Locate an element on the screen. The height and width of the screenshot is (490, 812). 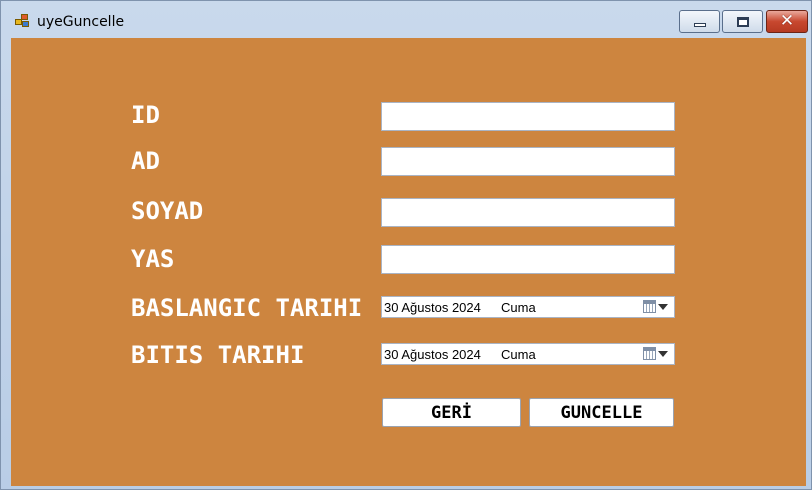
window-title: uyeGuncelle is located at coordinates (81, 22).